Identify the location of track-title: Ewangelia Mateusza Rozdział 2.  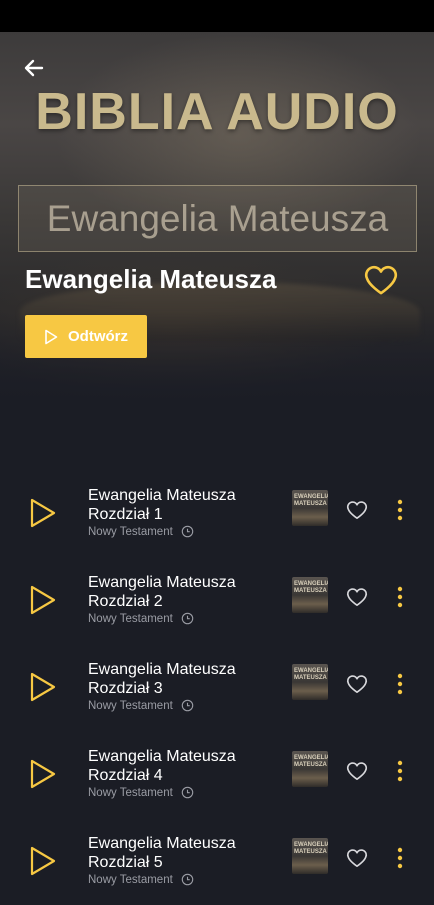
(162, 592).